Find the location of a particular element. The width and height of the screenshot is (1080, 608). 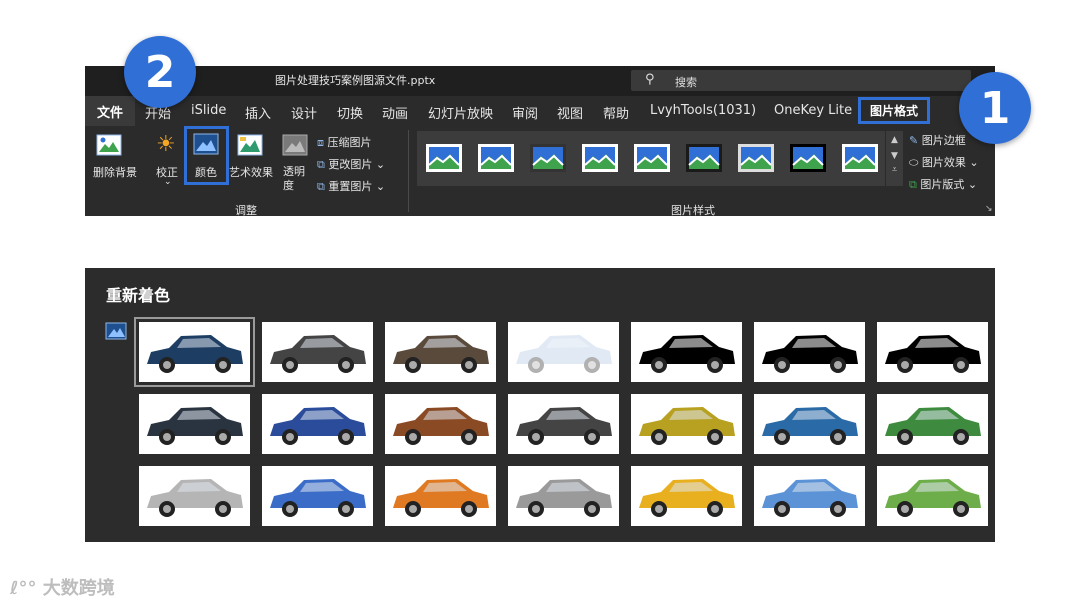

picture-effects-label: 图片效果 is located at coordinates (943, 162).